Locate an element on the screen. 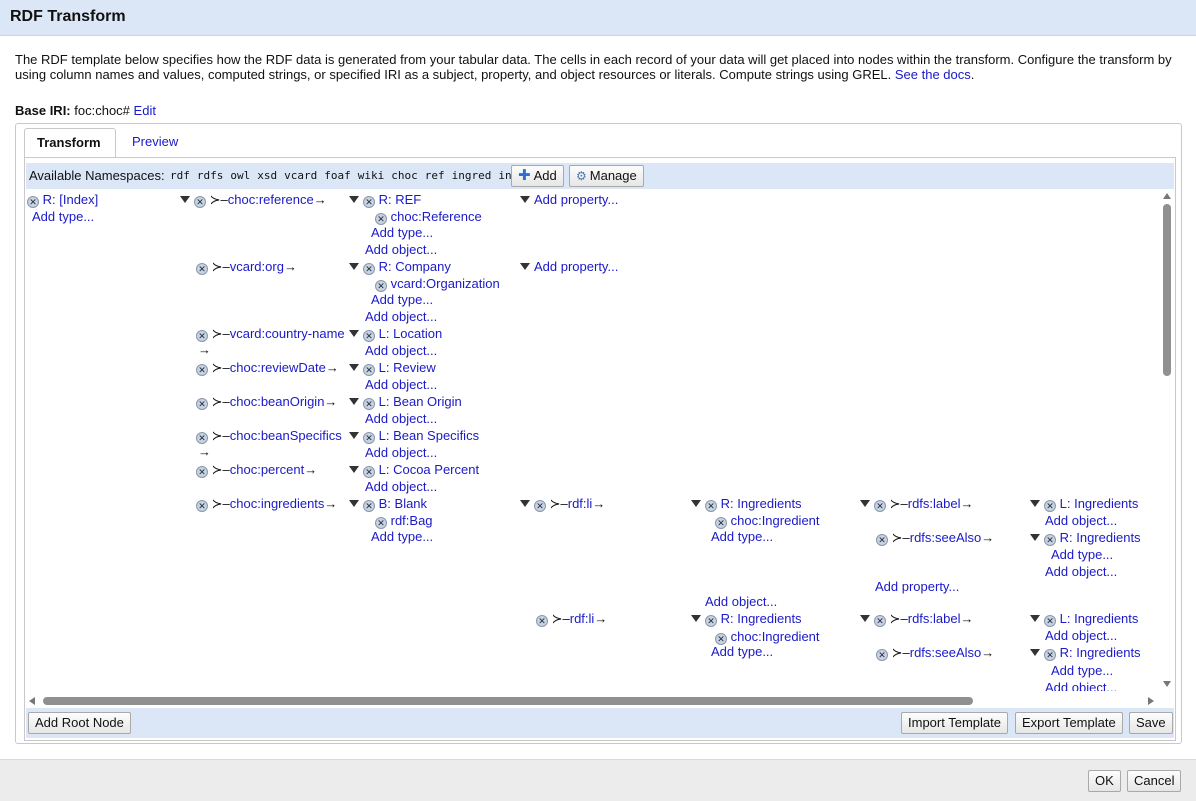 Image resolution: width=1196 pixels, height=801 pixels. namespace-item: ingred is located at coordinates (472, 175).